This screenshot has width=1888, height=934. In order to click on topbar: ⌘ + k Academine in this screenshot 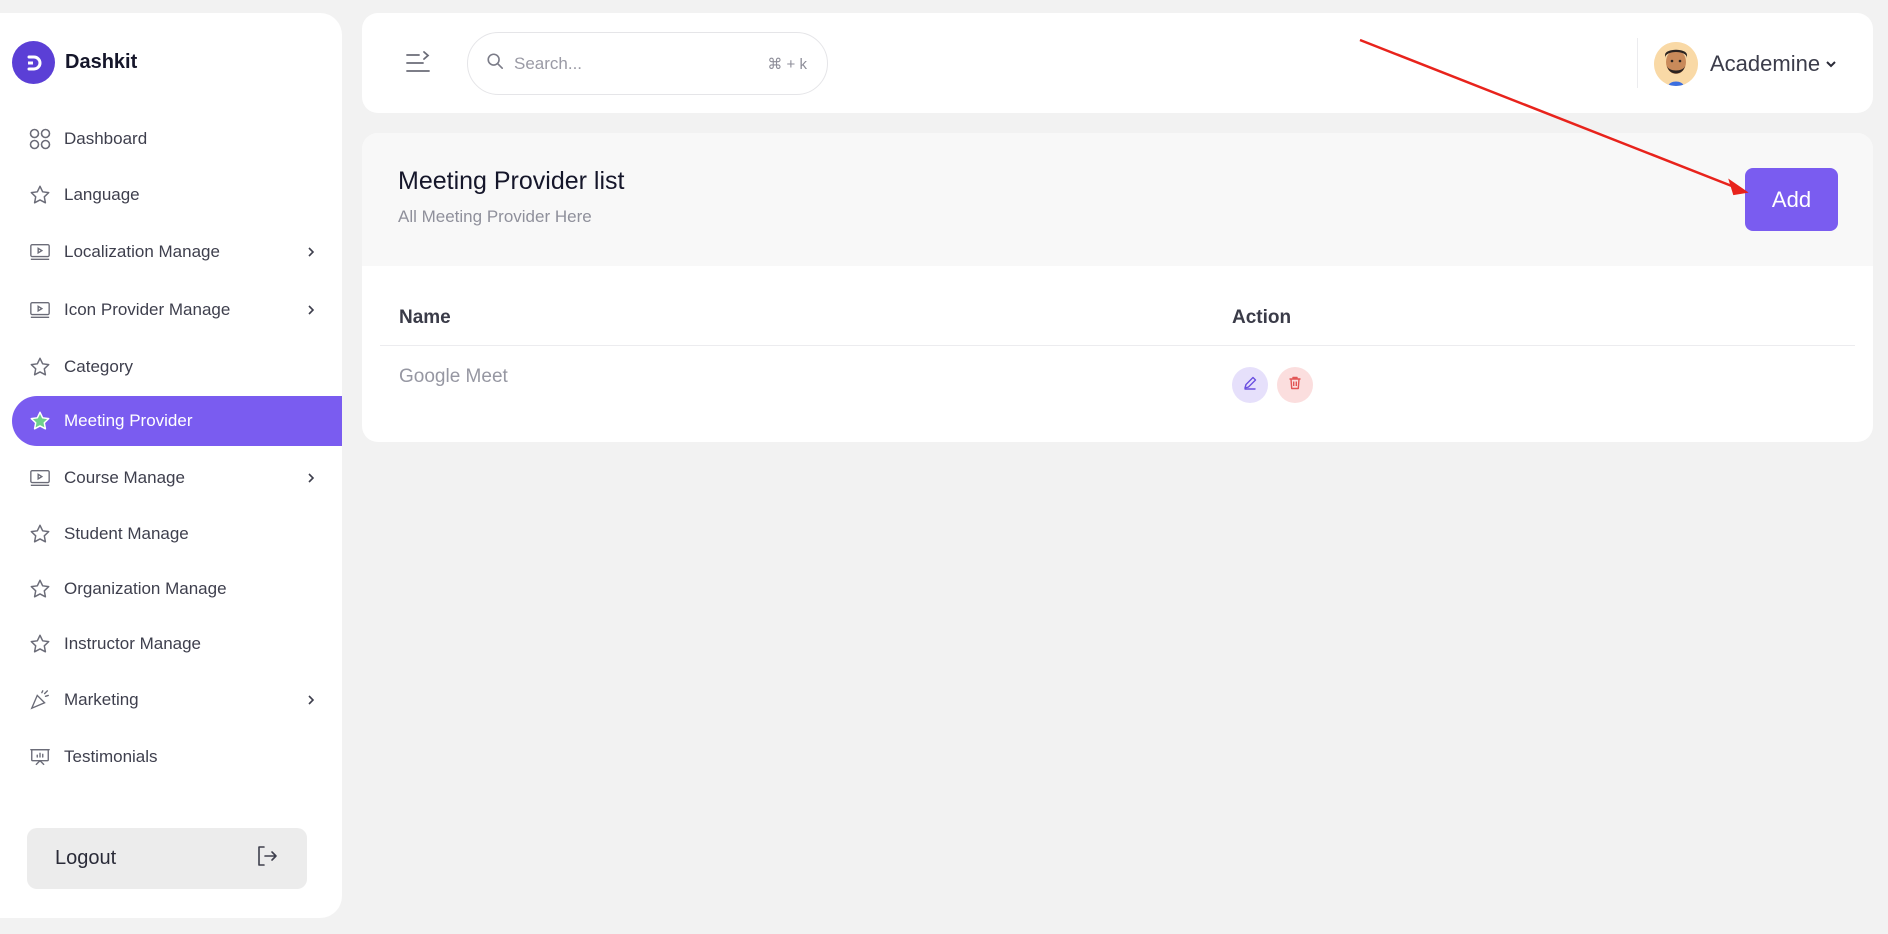, I will do `click(1117, 63)`.